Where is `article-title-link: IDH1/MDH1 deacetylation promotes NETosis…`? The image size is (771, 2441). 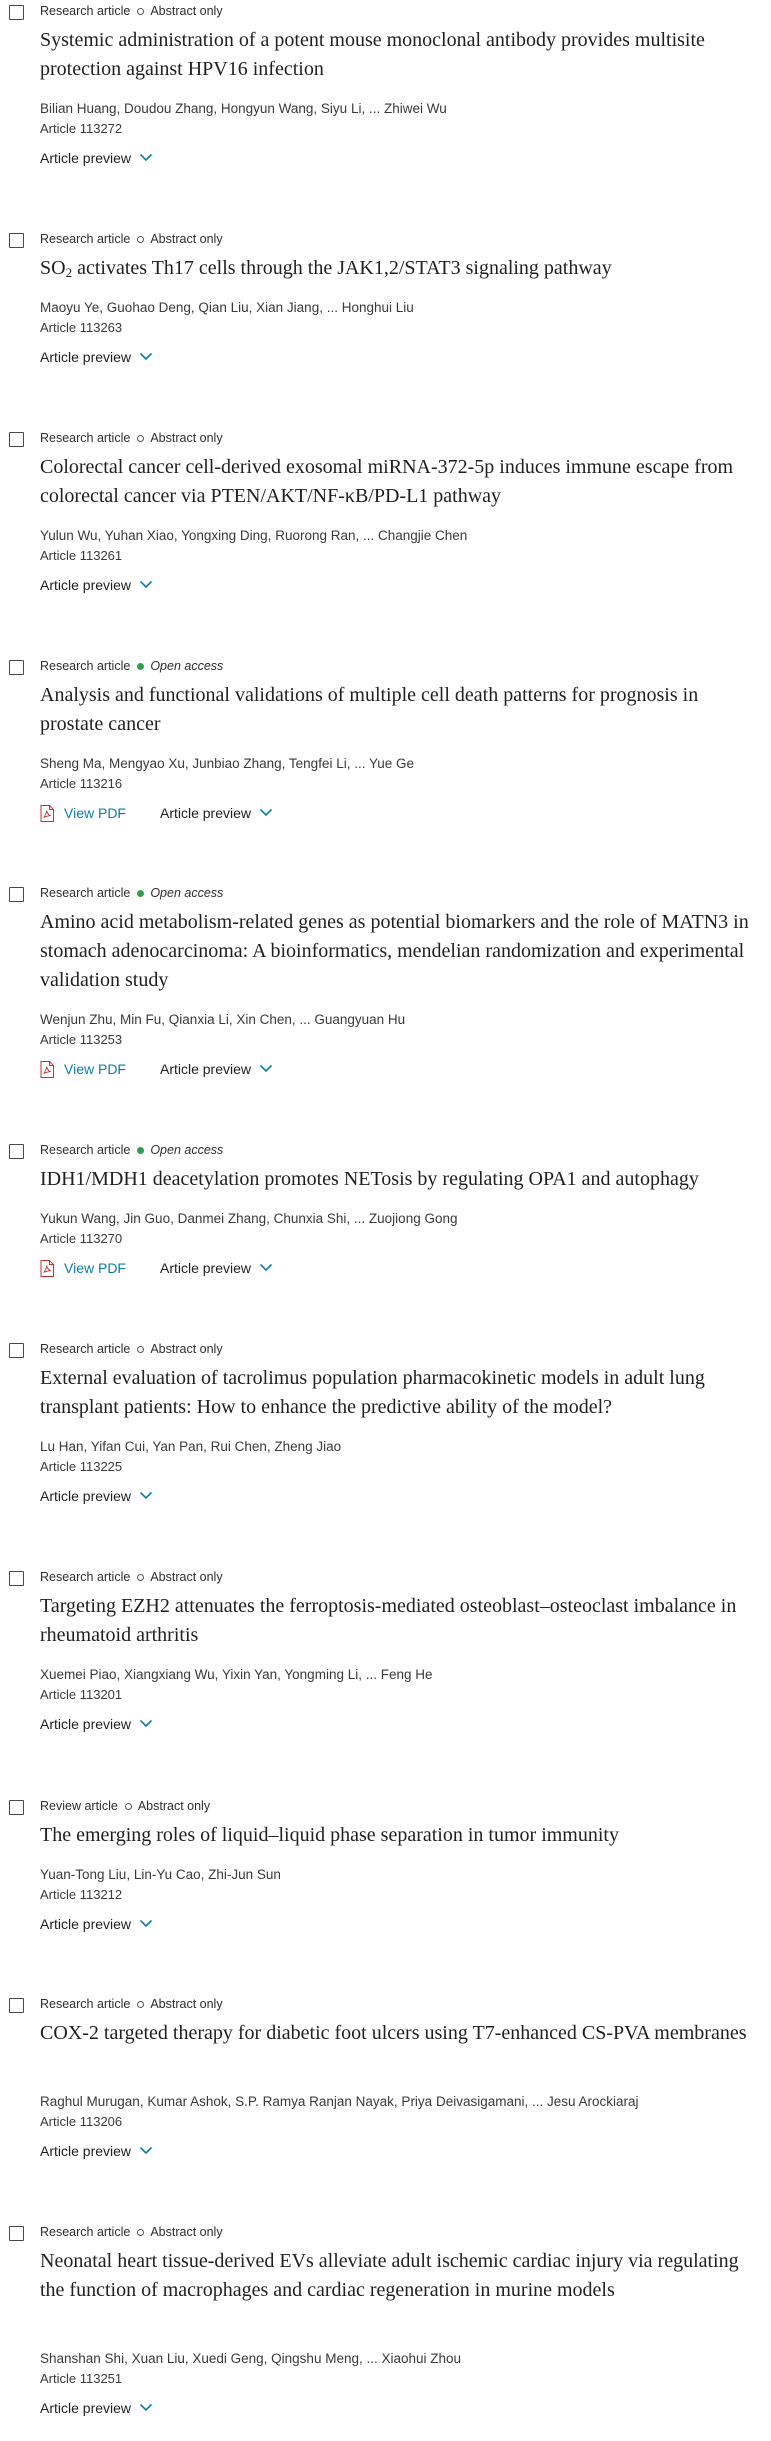 article-title-link: IDH1/MDH1 deacetylation promotes NETosis… is located at coordinates (402, 1179).